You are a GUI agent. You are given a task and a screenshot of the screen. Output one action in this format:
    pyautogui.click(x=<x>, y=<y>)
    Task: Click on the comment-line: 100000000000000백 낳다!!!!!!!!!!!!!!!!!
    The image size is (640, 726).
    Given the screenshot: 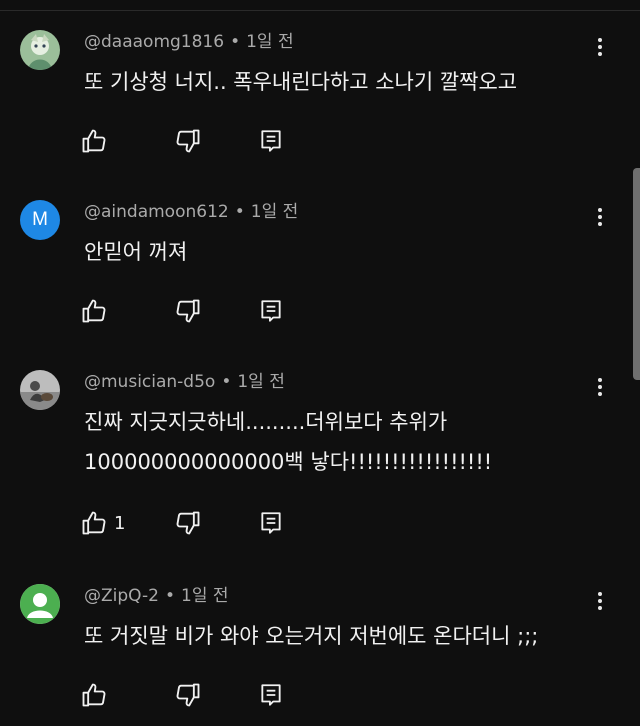 What is the action you would take?
    pyautogui.click(x=288, y=462)
    